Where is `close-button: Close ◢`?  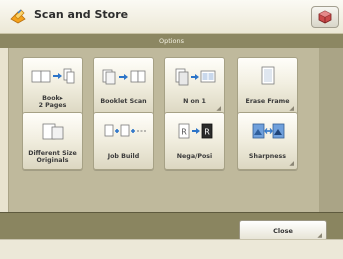
close-button: Close ◢ is located at coordinates (283, 230).